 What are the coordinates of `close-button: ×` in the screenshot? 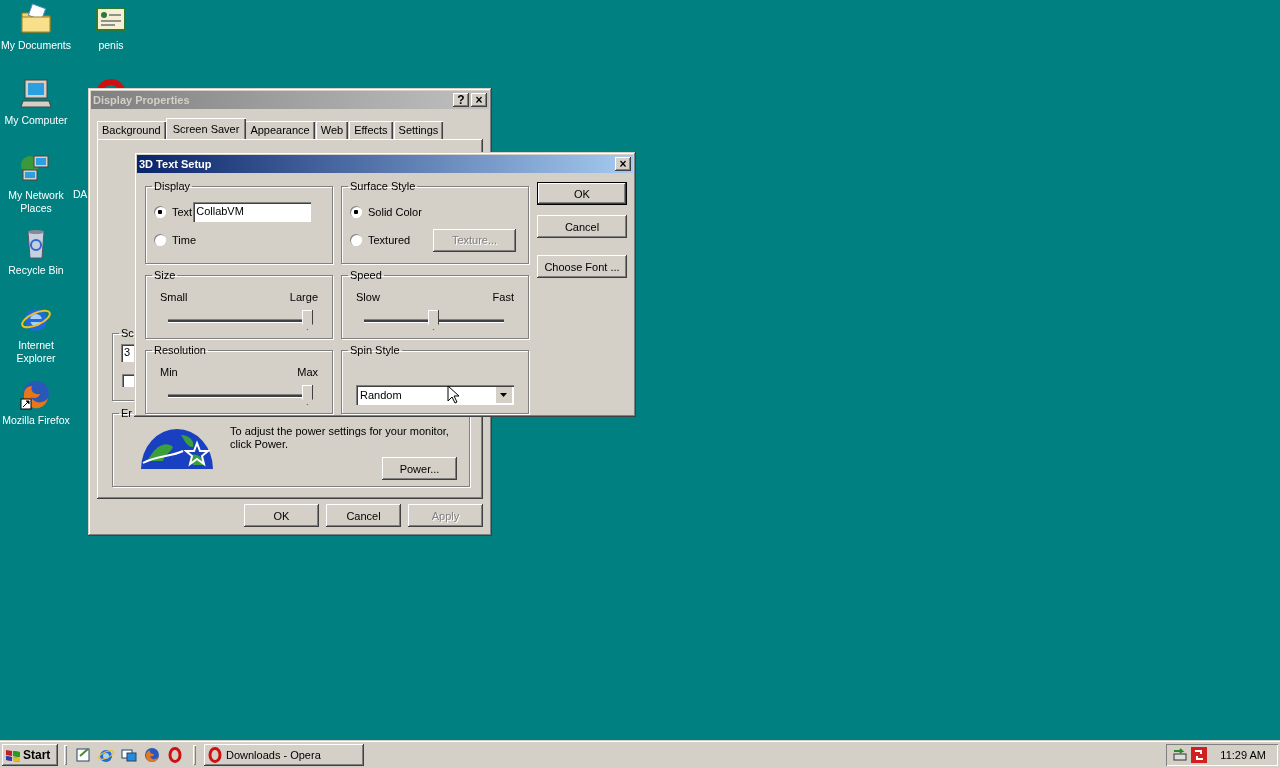 It's located at (623, 164).